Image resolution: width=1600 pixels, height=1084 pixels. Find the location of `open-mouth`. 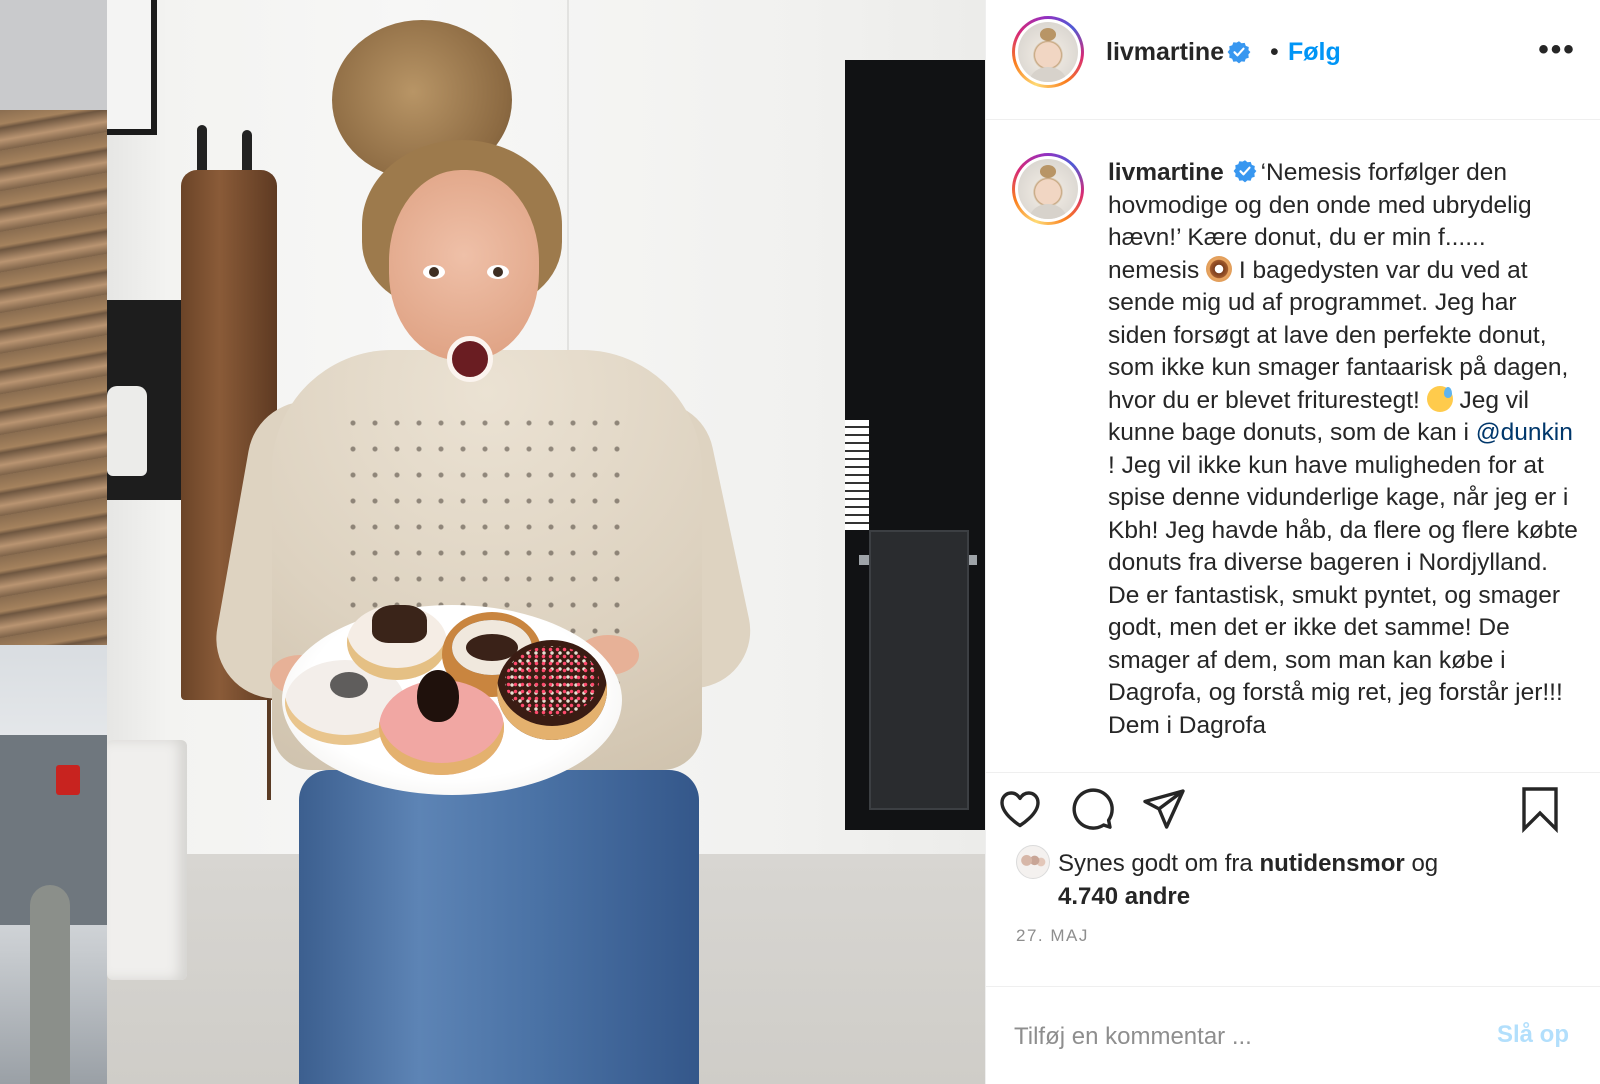

open-mouth is located at coordinates (470, 359).